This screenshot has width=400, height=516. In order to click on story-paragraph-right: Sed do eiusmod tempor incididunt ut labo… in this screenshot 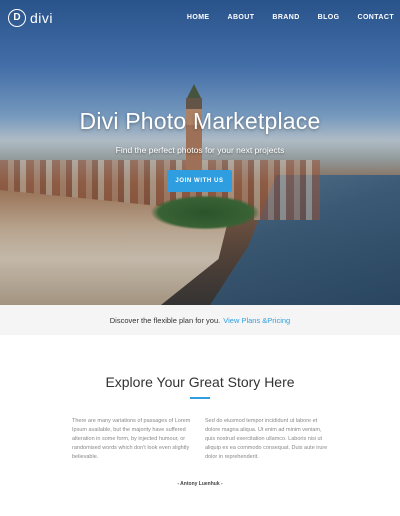, I will do `click(266, 439)`.